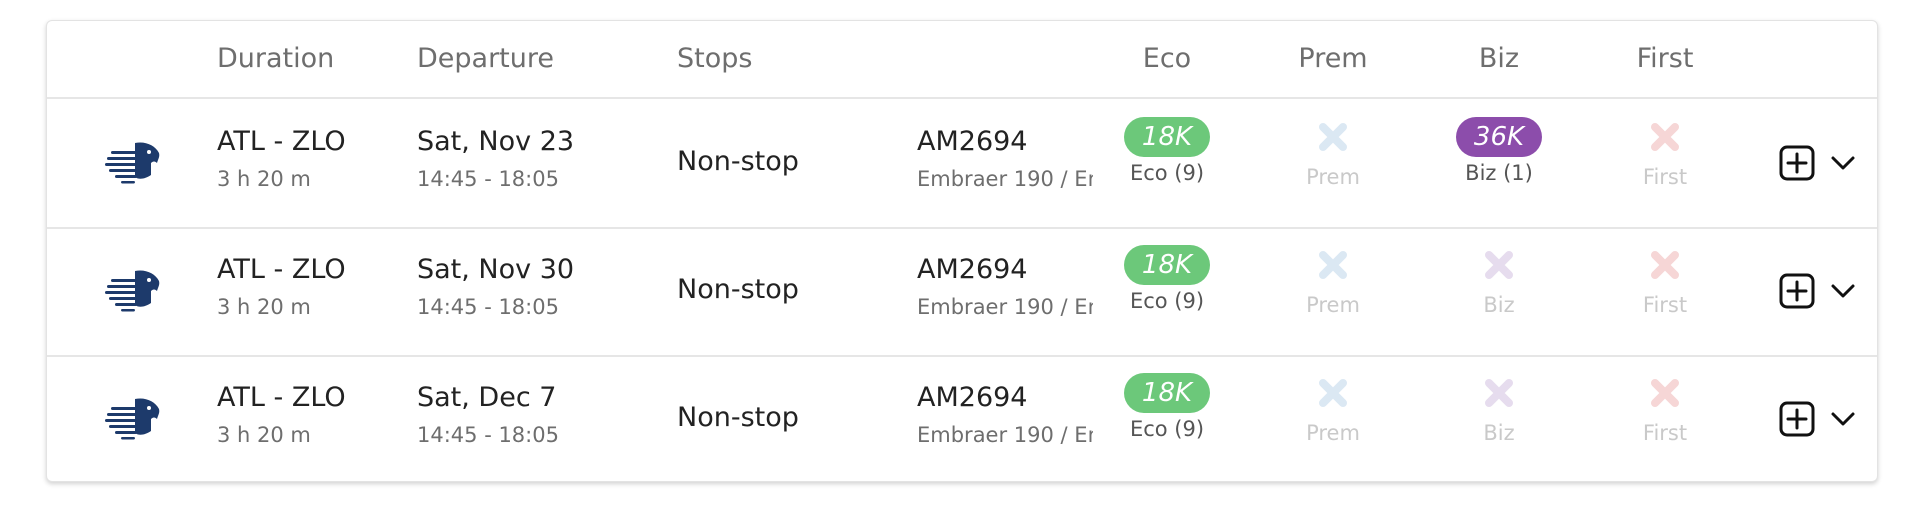 Image resolution: width=1912 pixels, height=510 pixels. Describe the element at coordinates (496, 141) in the screenshot. I see `departure-date: Sat, Nov 23` at that location.